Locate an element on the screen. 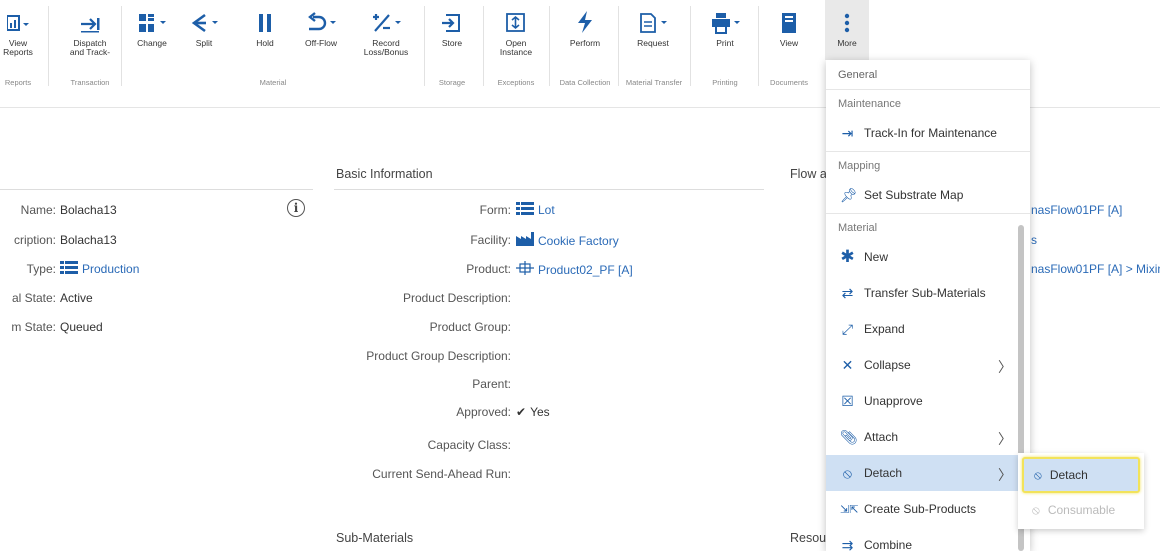 The image size is (1160, 551). track-in-maintenance-item: ⇥ Track-In for Maintenance is located at coordinates (928, 133).